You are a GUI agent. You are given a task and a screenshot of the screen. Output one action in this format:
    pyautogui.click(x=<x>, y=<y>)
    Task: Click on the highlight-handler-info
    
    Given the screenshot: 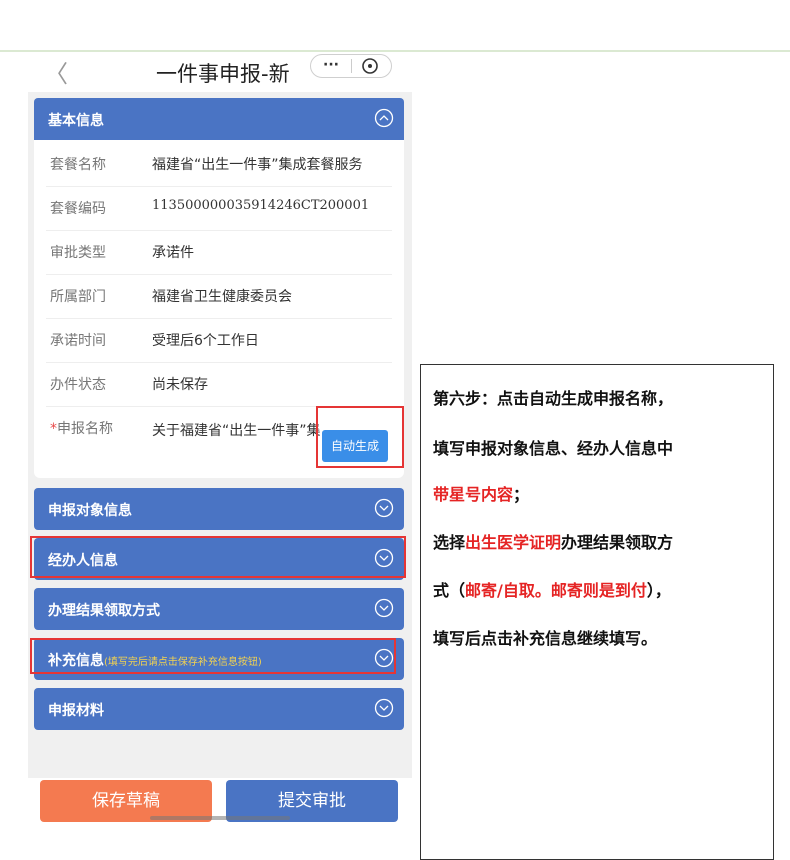 What is the action you would take?
    pyautogui.click(x=218, y=557)
    